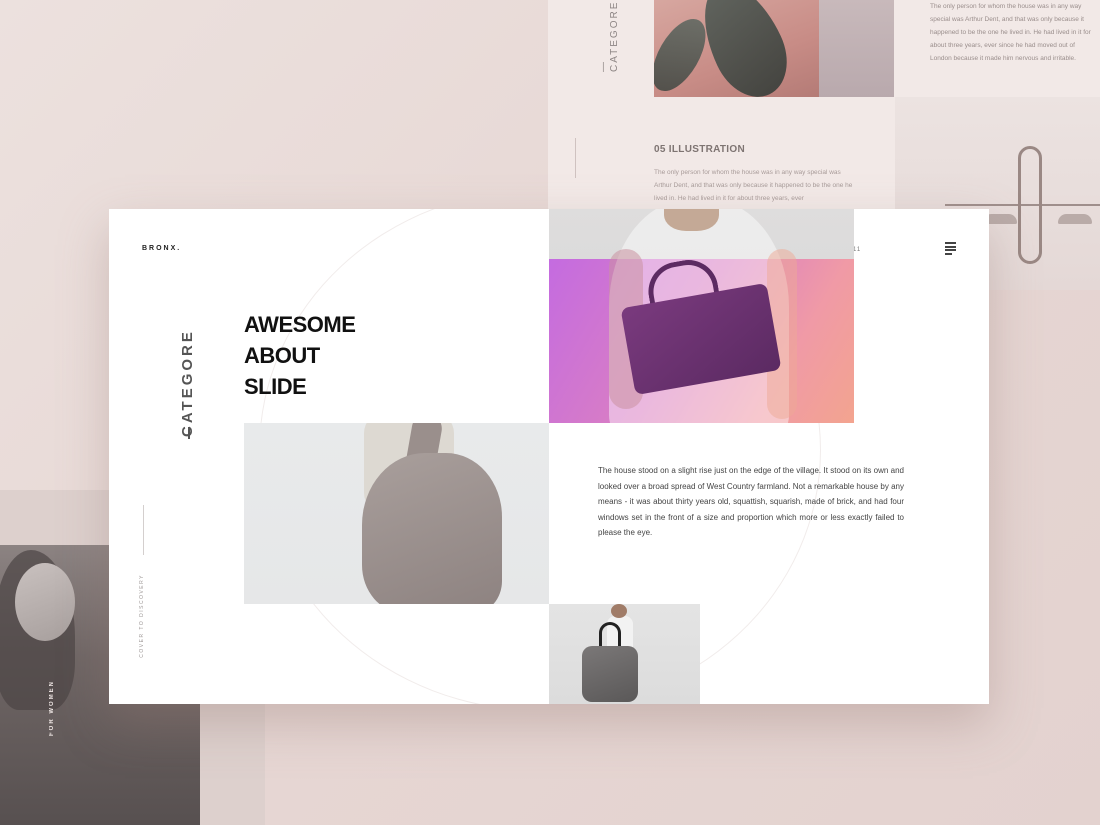 This screenshot has height=825, width=1100. Describe the element at coordinates (1030, 205) in the screenshot. I see `lamp-ring` at that location.